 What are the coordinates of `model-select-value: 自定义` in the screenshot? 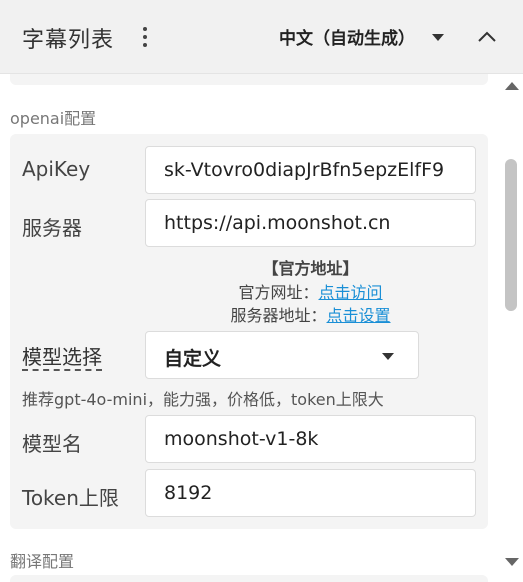 It's located at (193, 359).